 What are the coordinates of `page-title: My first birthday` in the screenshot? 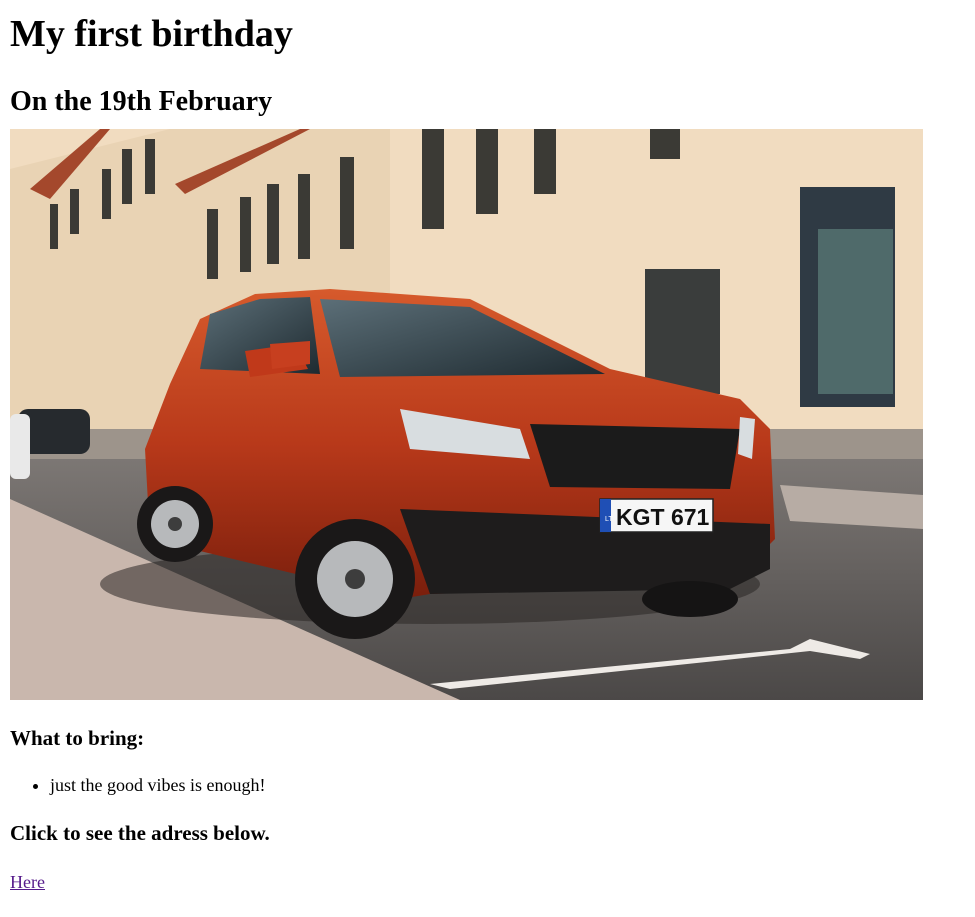 It's located at (151, 34).